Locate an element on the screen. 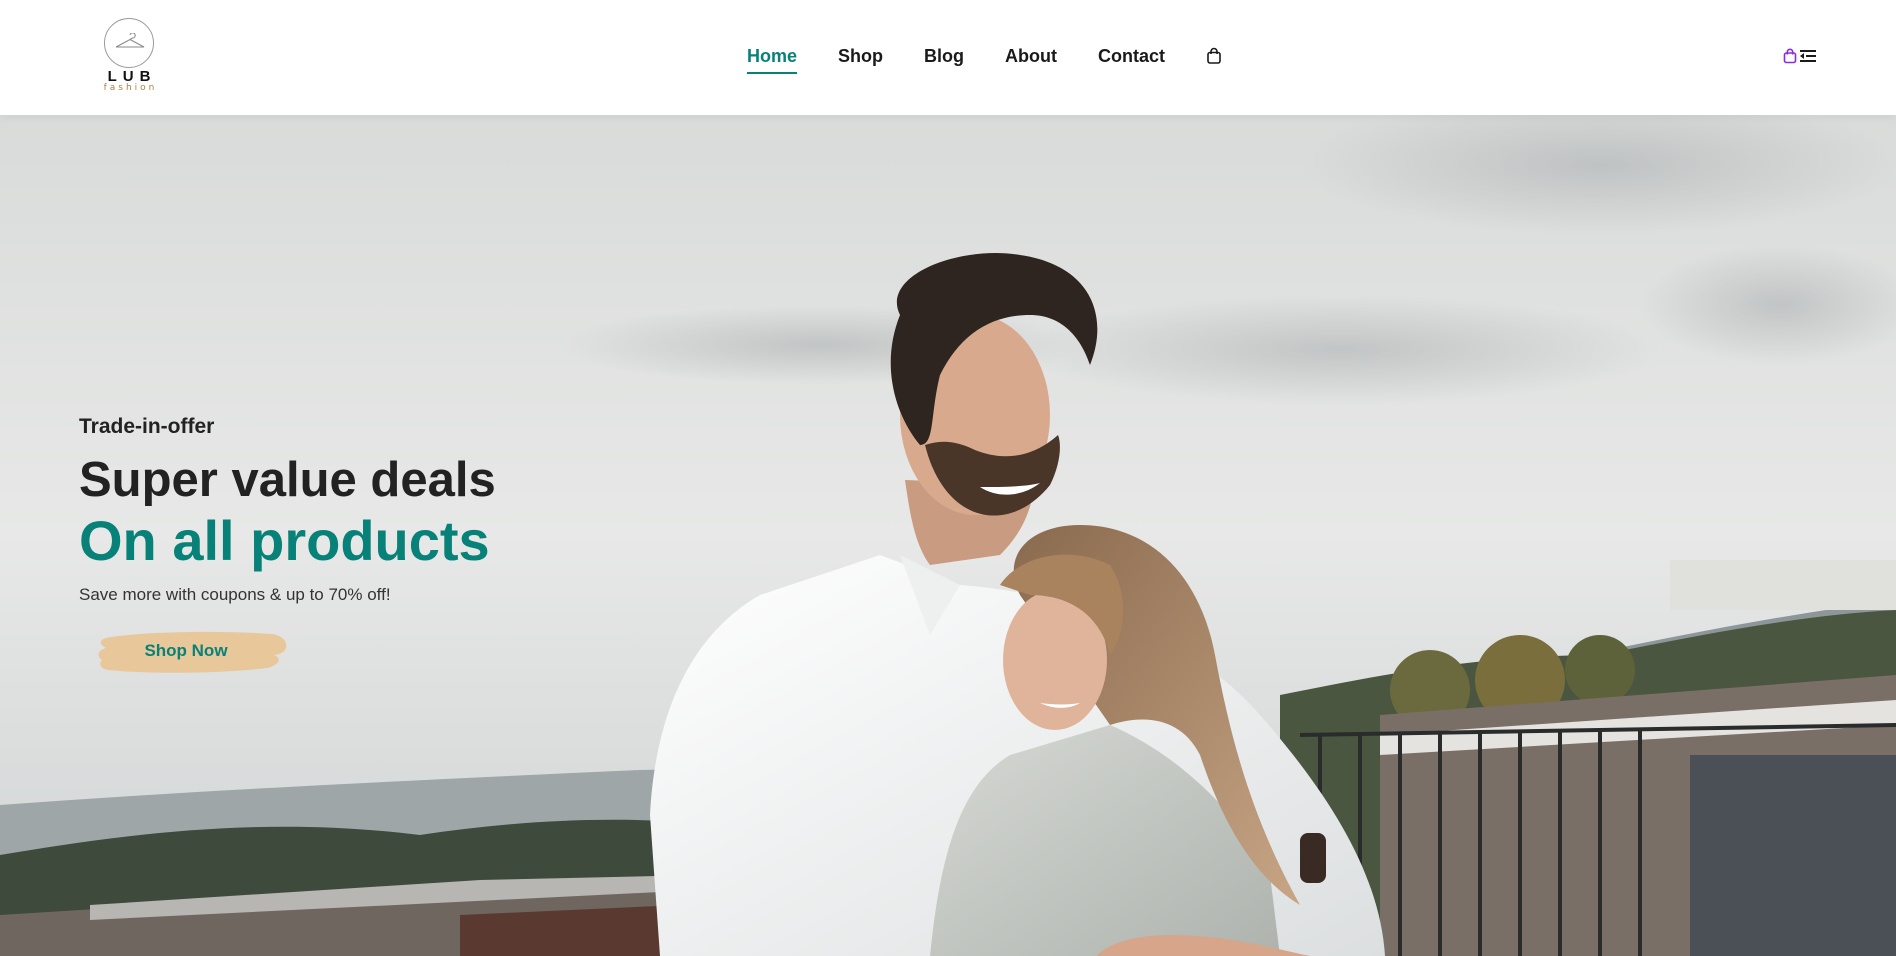  mobile-header-actions is located at coordinates (1799, 58).